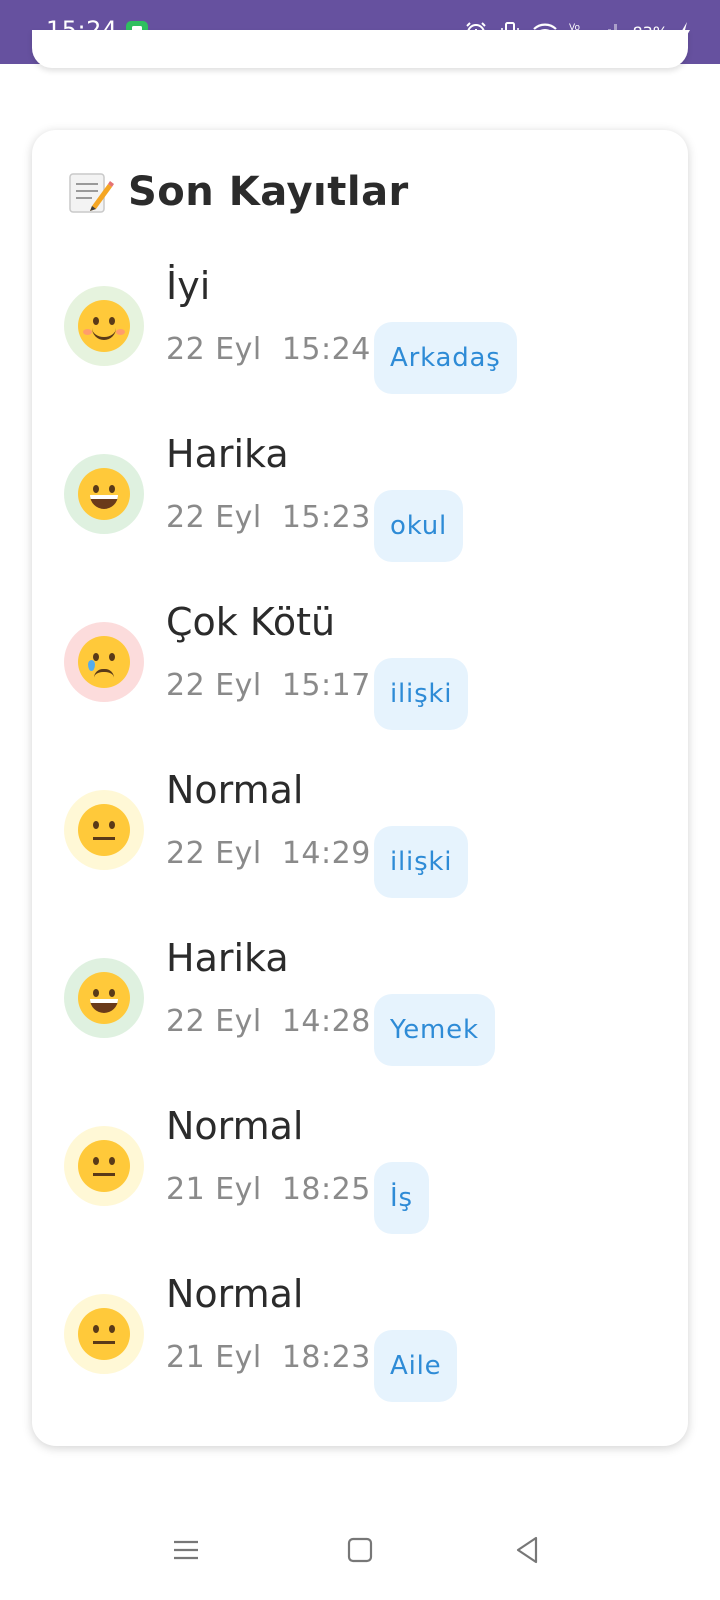 The height and width of the screenshot is (1600, 720). I want to click on entry-row: Harika 22 Eyl 14:28 Yemek, so click(360, 1006).